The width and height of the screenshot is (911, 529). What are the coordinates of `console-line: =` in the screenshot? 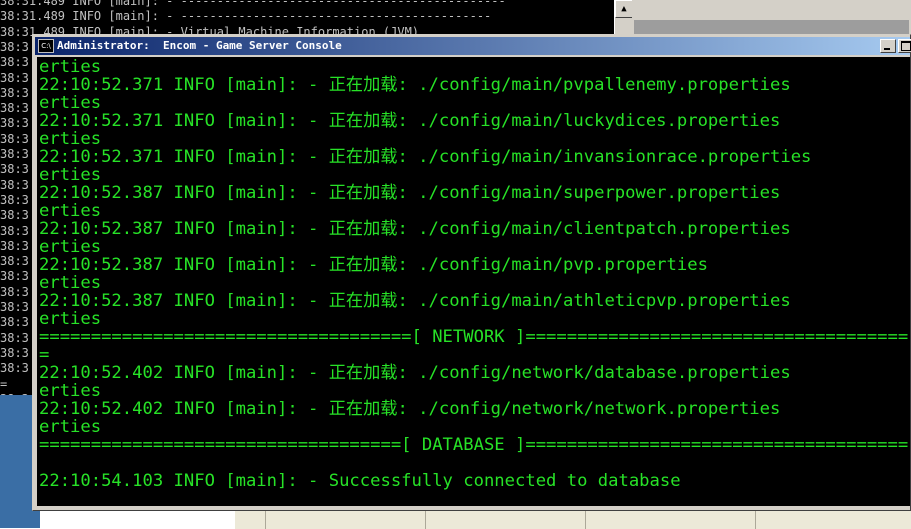 It's located at (44, 355).